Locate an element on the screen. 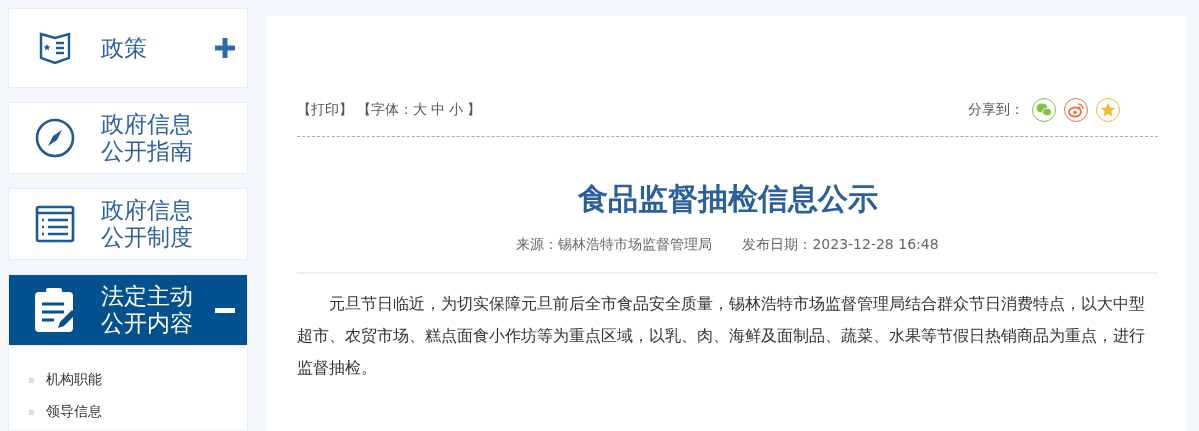  clipboard-icon is located at coordinates (55, 310).